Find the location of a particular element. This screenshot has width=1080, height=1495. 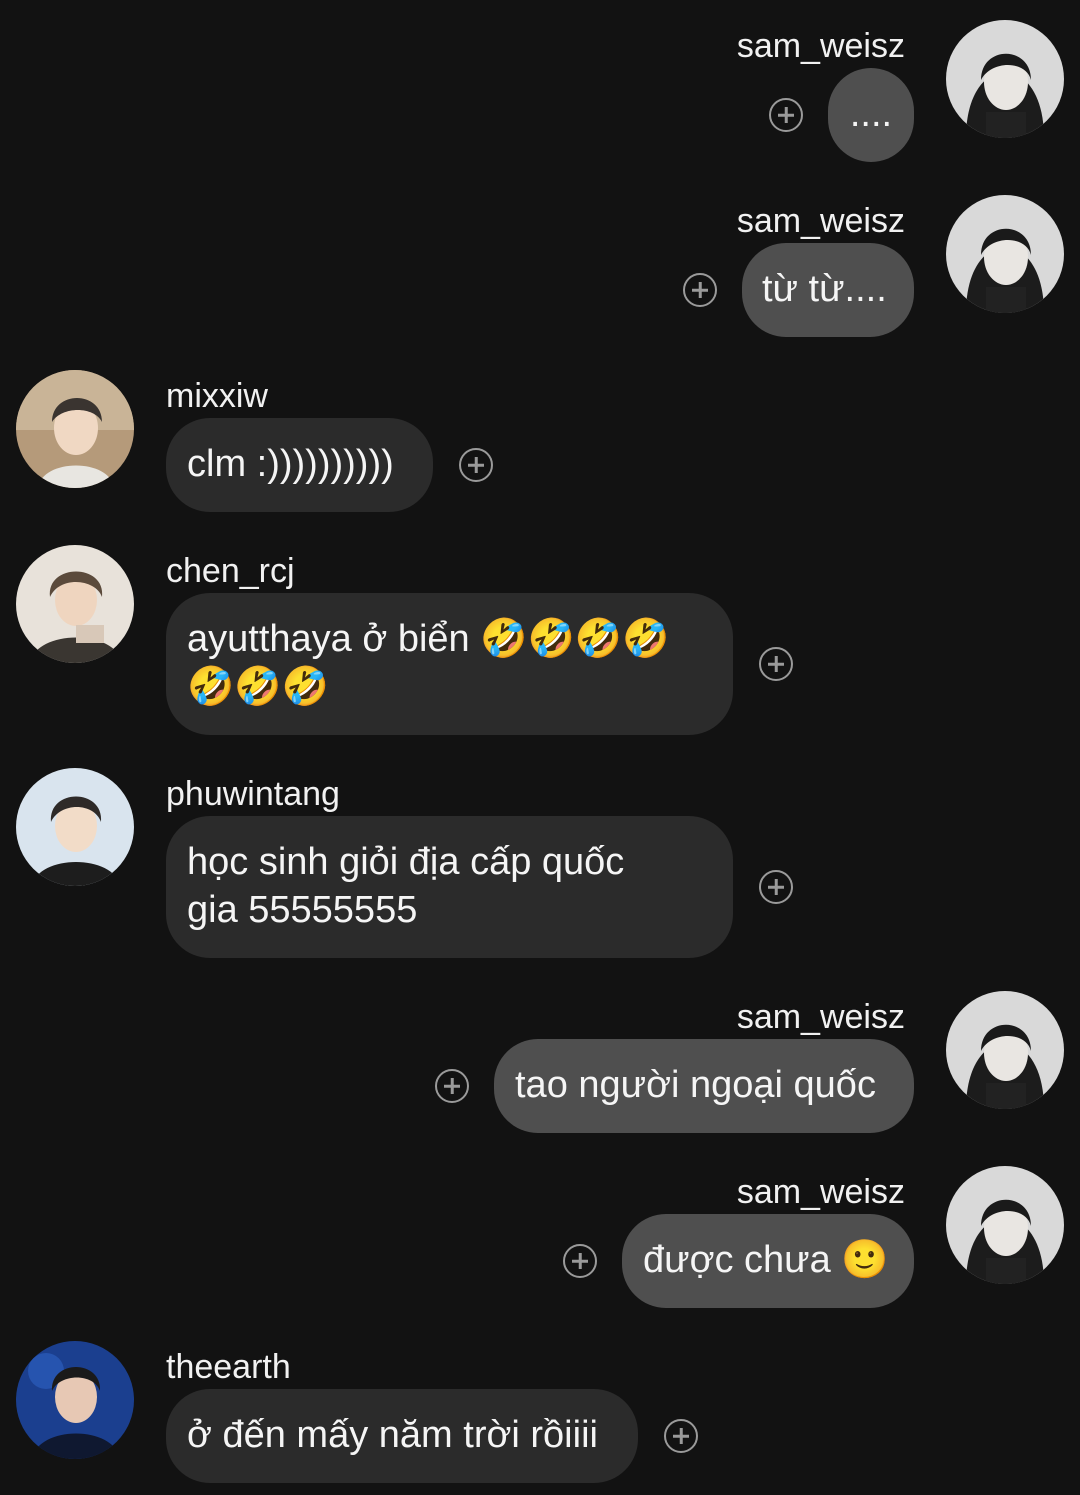

message-bubble: tao người ngoại quốc is located at coordinates (704, 1086).